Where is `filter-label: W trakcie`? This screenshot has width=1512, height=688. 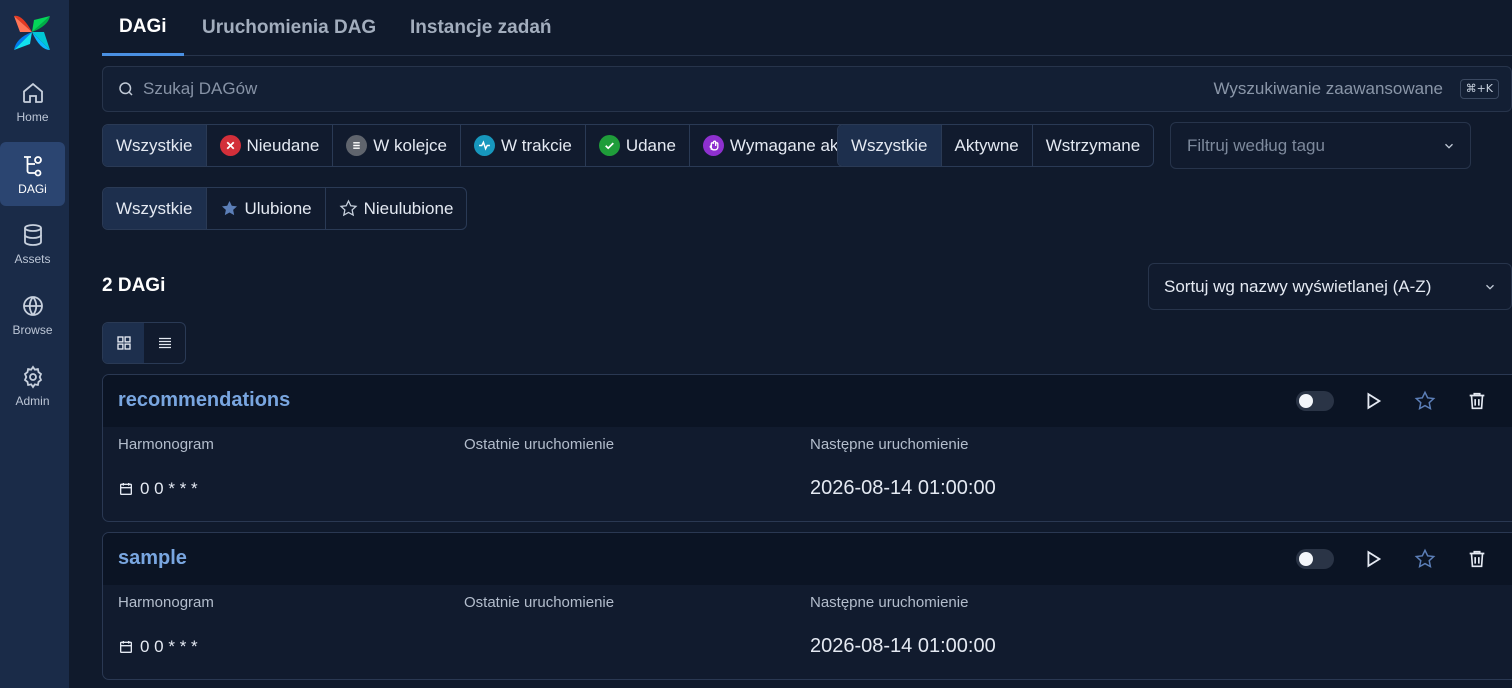 filter-label: W trakcie is located at coordinates (536, 145).